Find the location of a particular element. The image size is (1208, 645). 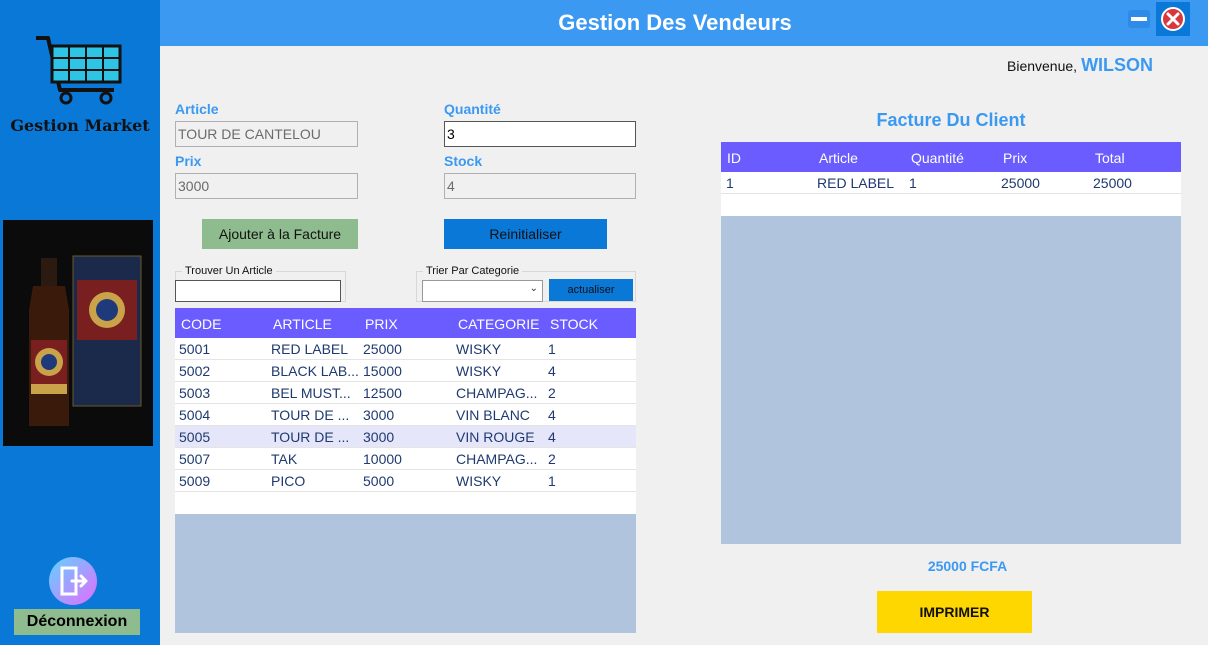

table-cell: 5000 is located at coordinates (379, 481).